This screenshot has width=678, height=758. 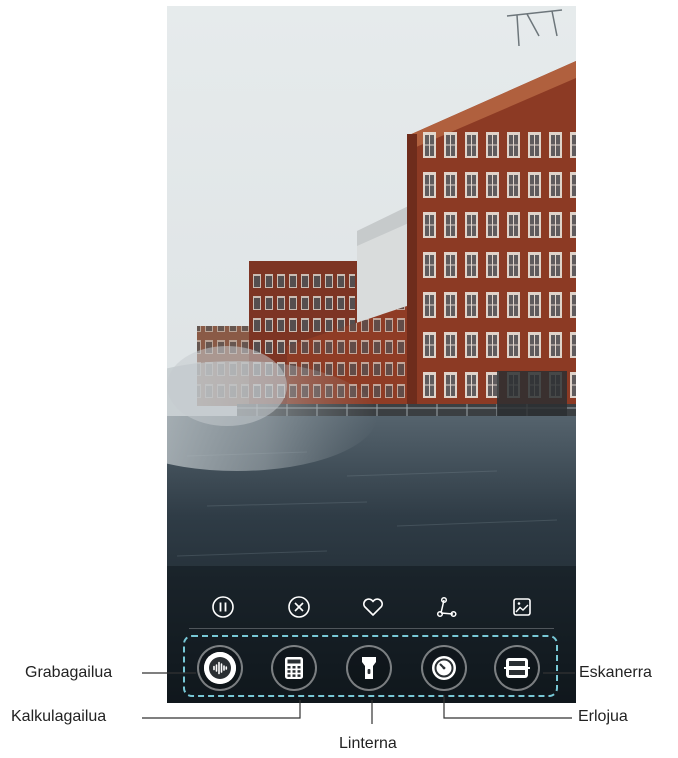 I want to click on callout-leader-lines, so click(x=358, y=698).